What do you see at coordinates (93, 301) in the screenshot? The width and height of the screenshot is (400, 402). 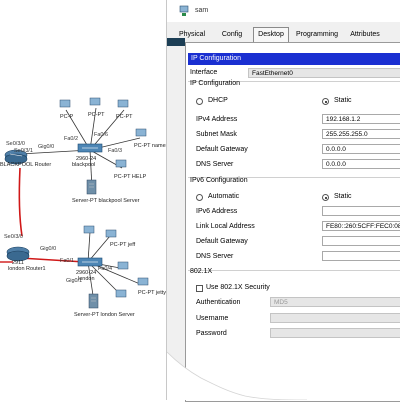 I see `london-server-icon` at bounding box center [93, 301].